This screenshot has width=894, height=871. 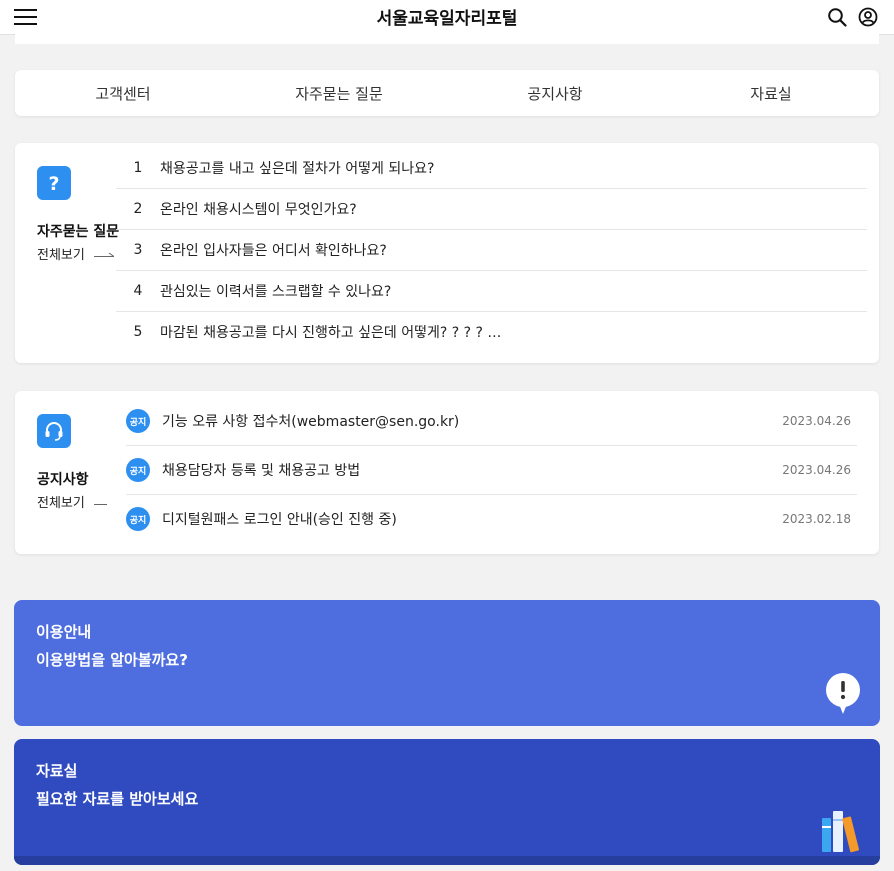 I want to click on tab-archive: 자료실, so click(x=771, y=93).